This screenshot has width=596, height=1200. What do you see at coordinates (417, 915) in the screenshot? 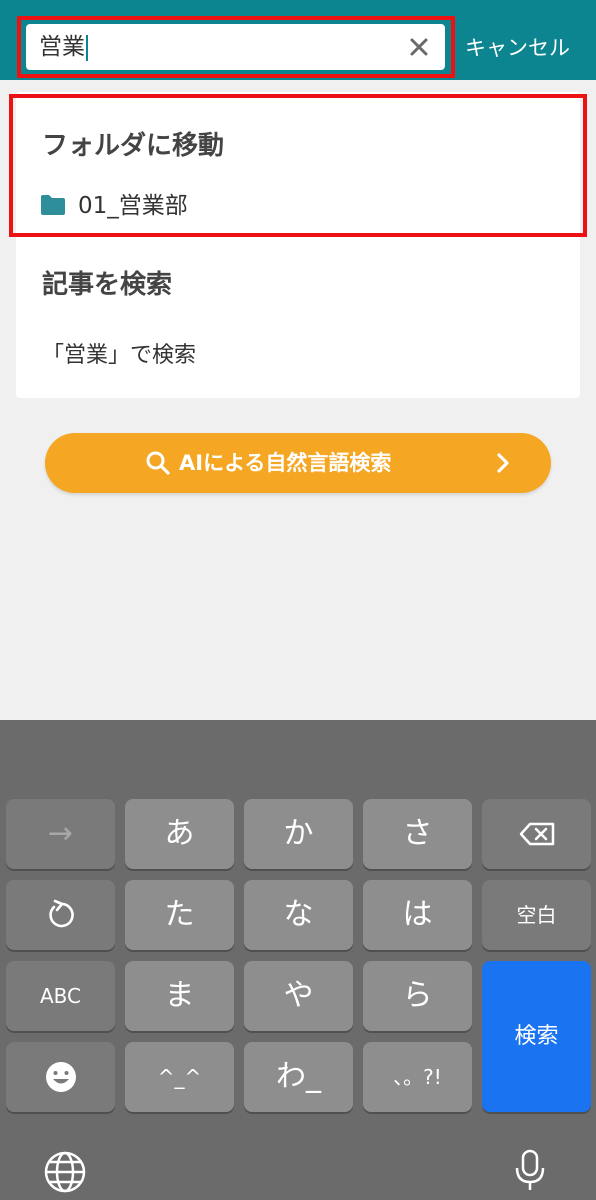
I see `key-ha: は` at bounding box center [417, 915].